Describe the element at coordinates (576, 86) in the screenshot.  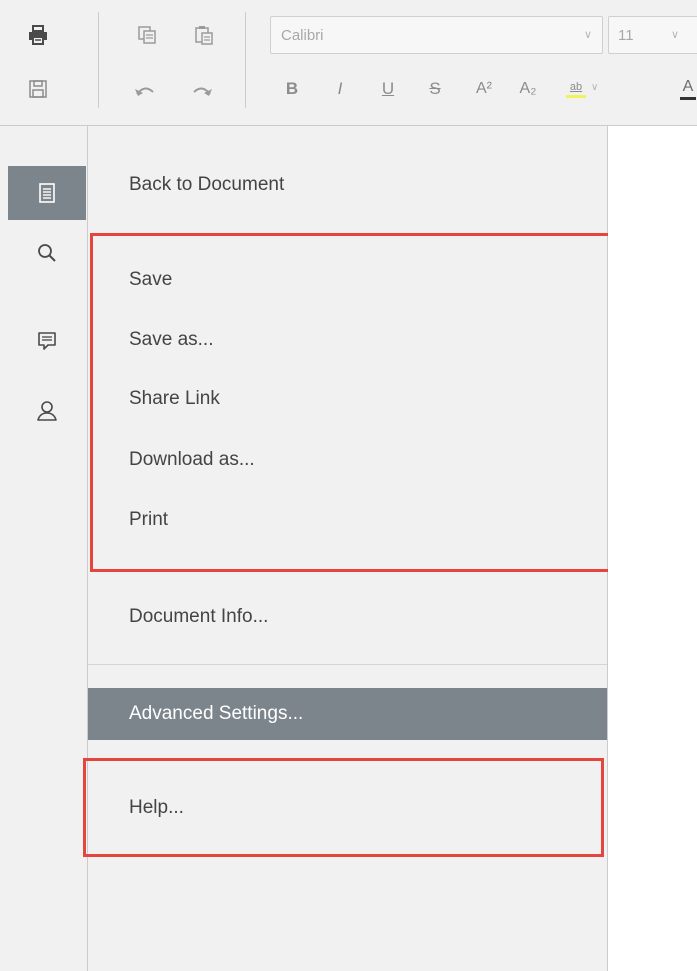
I see `highlight-label: ab` at that location.